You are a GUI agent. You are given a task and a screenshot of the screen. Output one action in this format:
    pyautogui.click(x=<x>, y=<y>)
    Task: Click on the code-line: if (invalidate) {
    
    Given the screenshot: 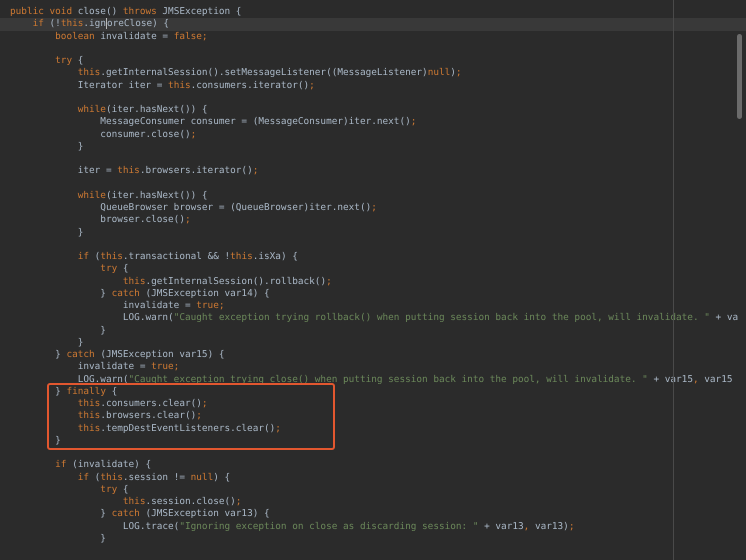 What is the action you would take?
    pyautogui.click(x=103, y=465)
    